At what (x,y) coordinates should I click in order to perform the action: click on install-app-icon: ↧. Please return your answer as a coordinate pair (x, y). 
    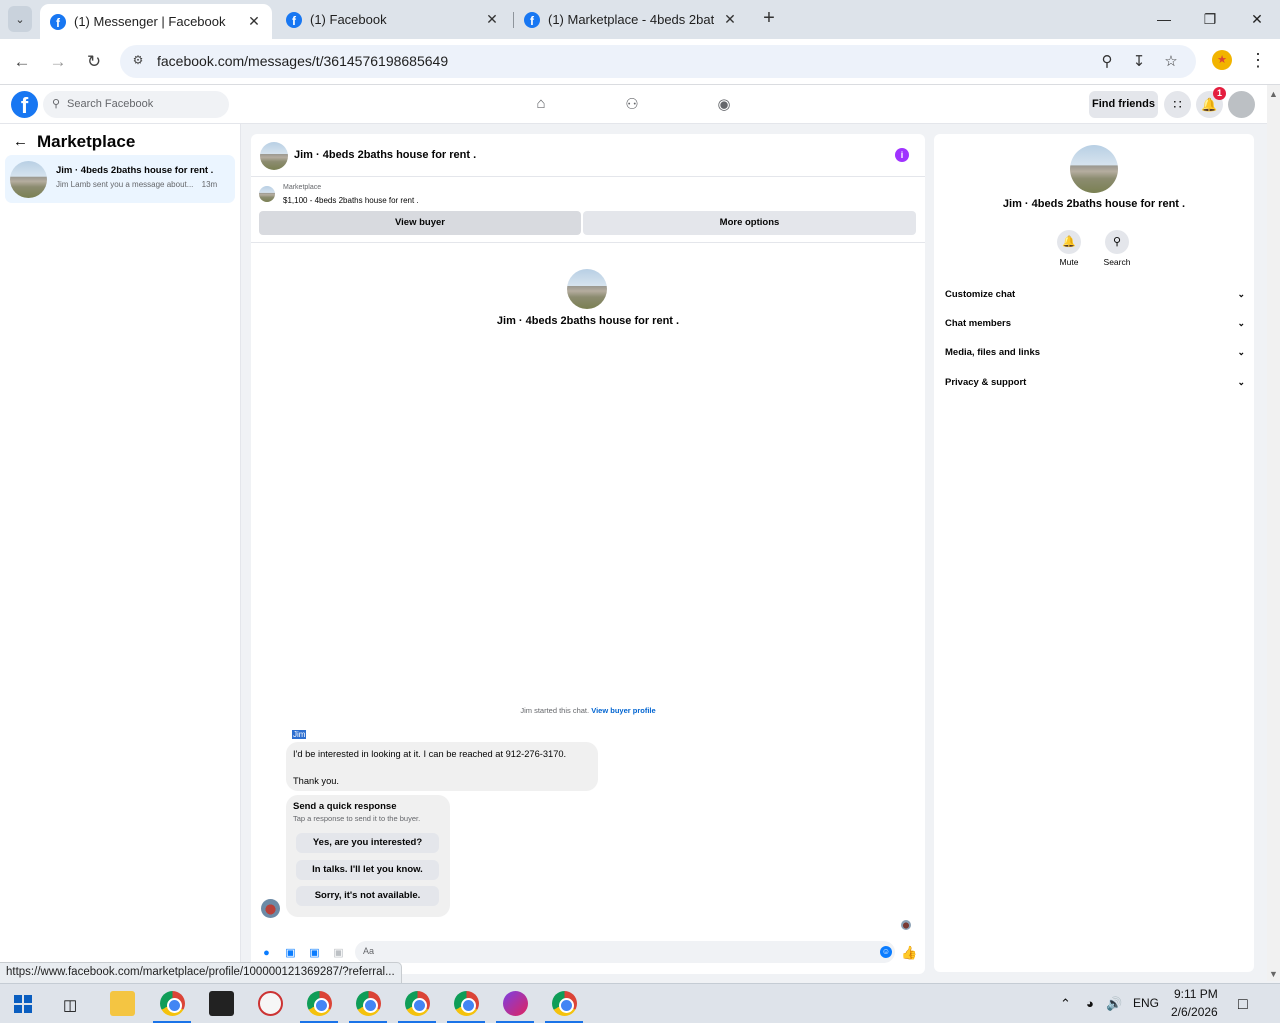
    Looking at the image, I should click on (1139, 62).